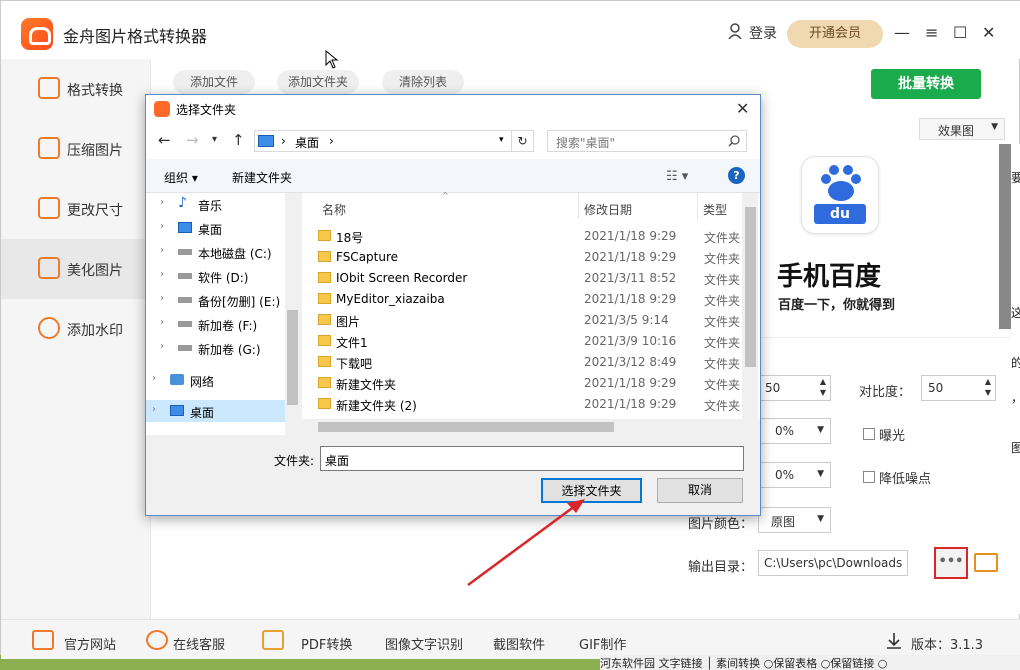 The image size is (1020, 670). I want to click on tree-item-desktop: › 桌面, so click(216, 228).